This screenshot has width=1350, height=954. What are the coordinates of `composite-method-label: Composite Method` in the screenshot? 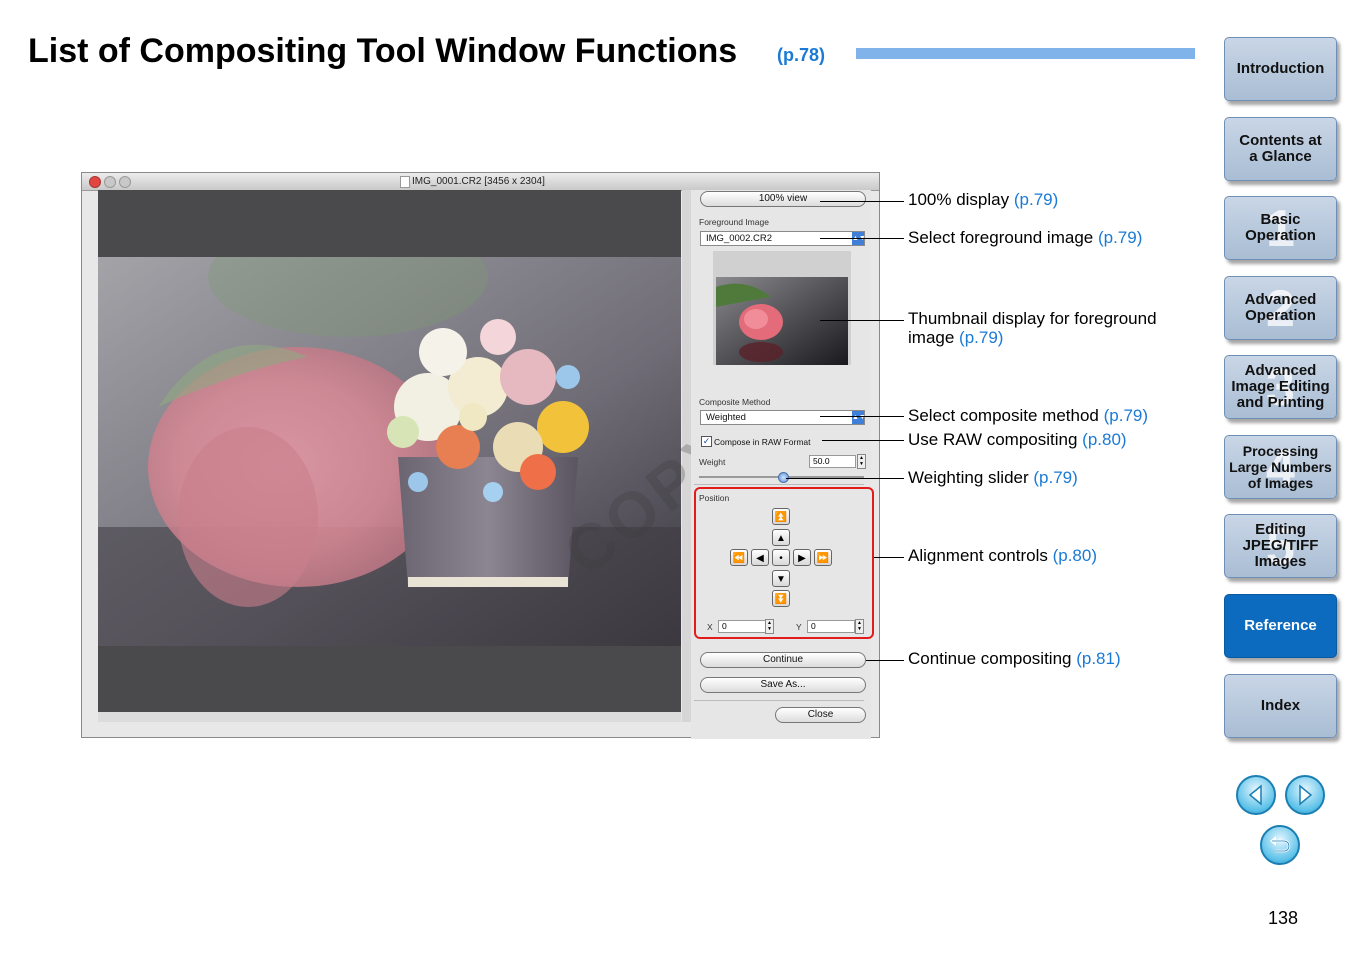 It's located at (735, 402).